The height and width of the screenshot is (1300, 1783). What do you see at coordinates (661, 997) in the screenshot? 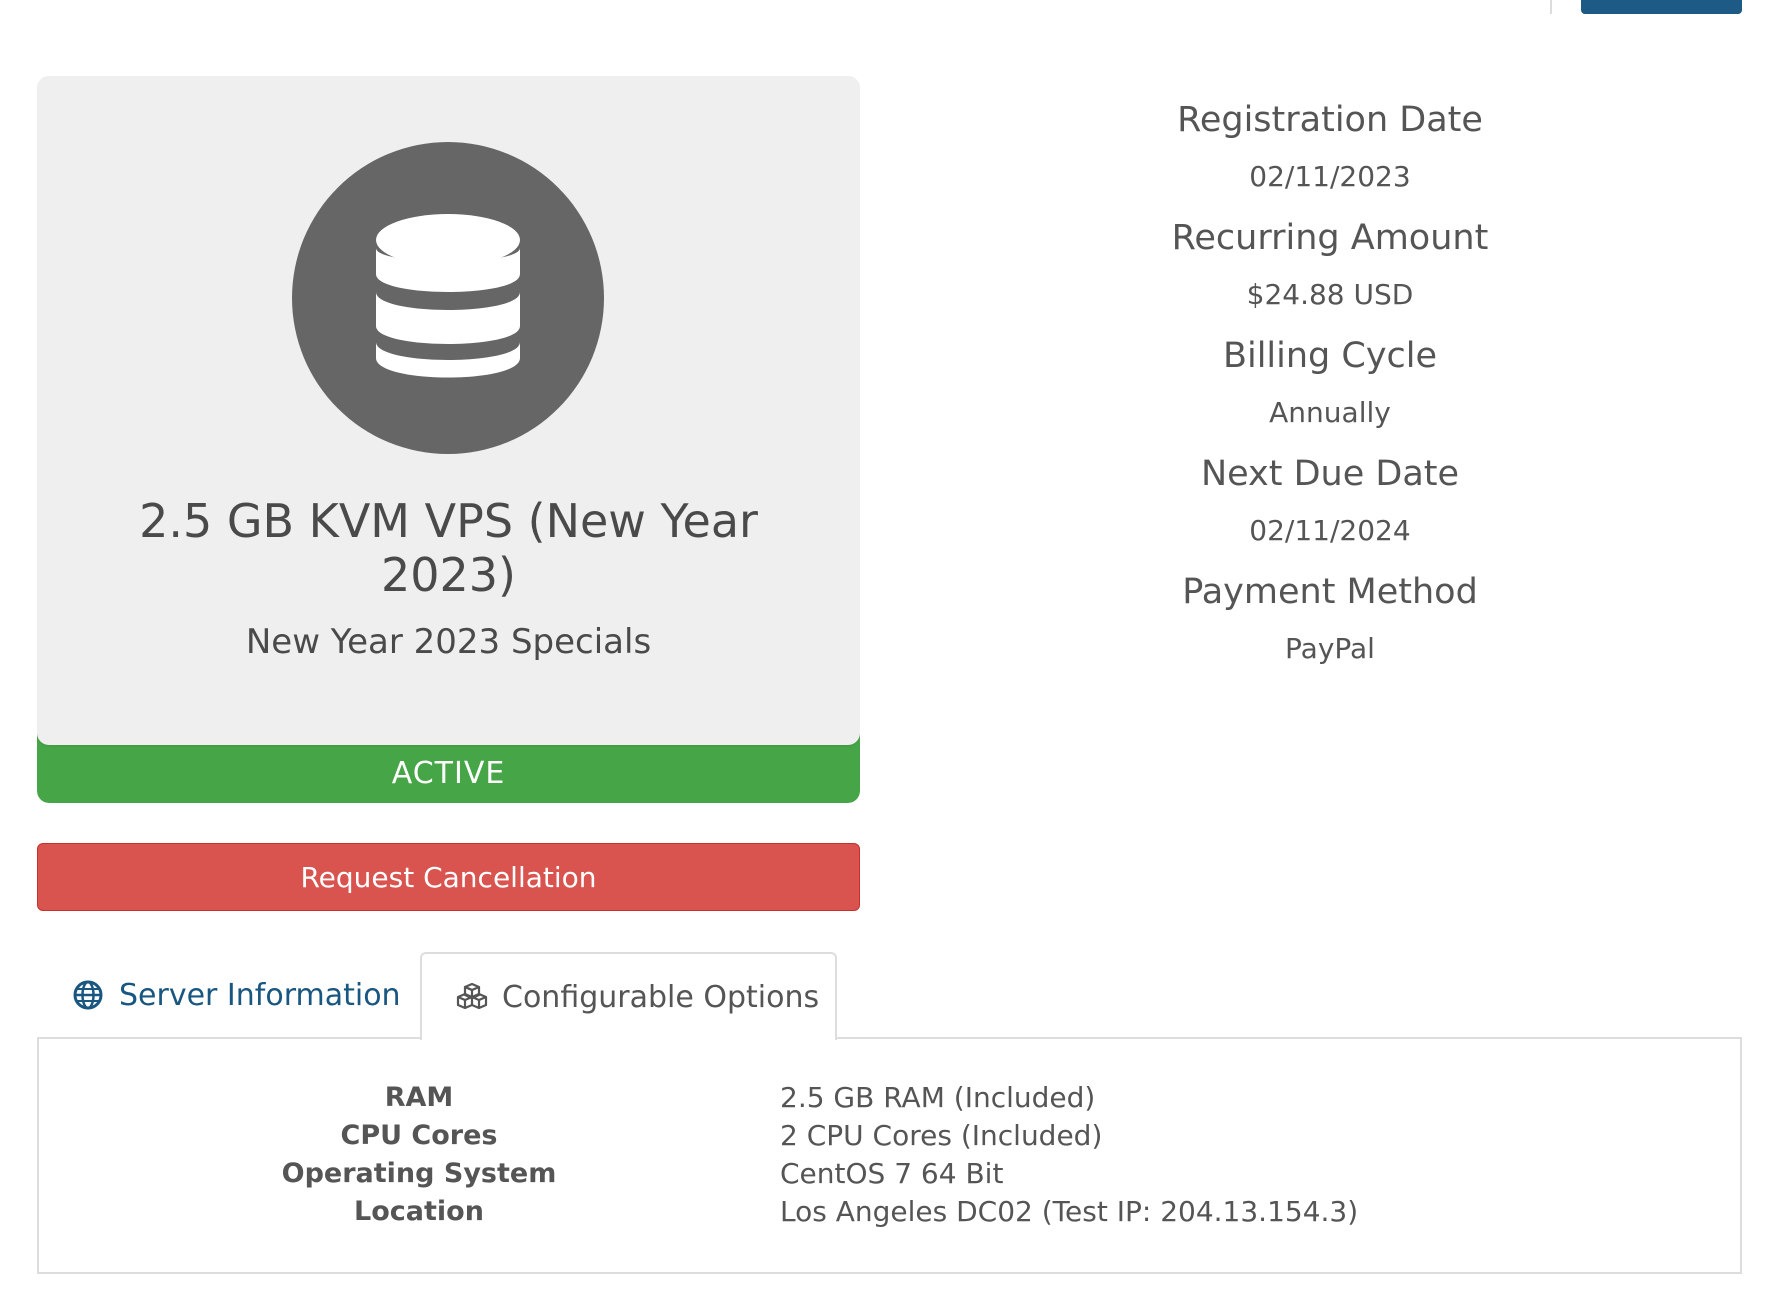
I see `tab-configurable-options-label: Configurable Options` at bounding box center [661, 997].